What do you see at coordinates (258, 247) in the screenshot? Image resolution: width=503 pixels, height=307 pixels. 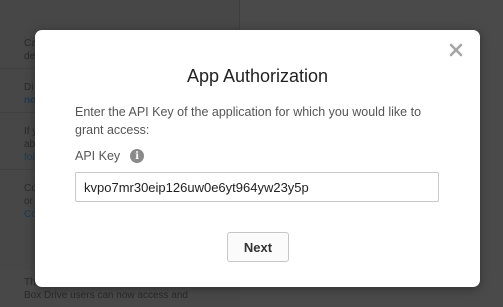 I see `next-button: Next` at bounding box center [258, 247].